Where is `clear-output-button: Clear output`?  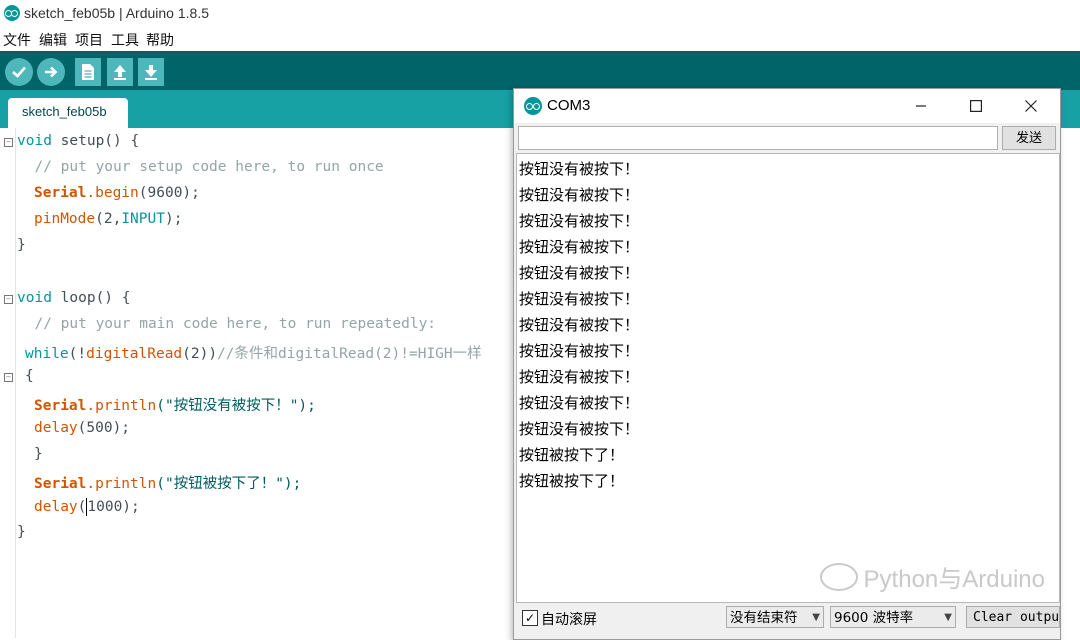
clear-output-button: Clear output is located at coordinates (1013, 617).